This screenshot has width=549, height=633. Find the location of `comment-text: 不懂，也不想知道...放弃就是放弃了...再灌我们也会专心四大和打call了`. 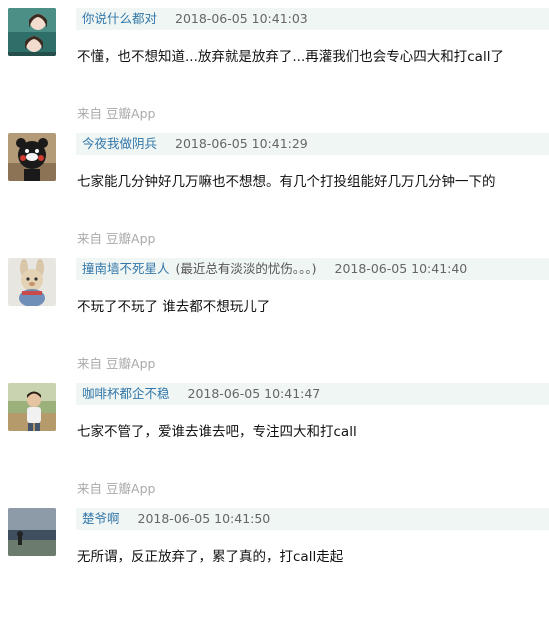

comment-text: 不懂，也不想知道...放弃就是放弃了...再灌我们也会专心四大和打call了 is located at coordinates (290, 57).